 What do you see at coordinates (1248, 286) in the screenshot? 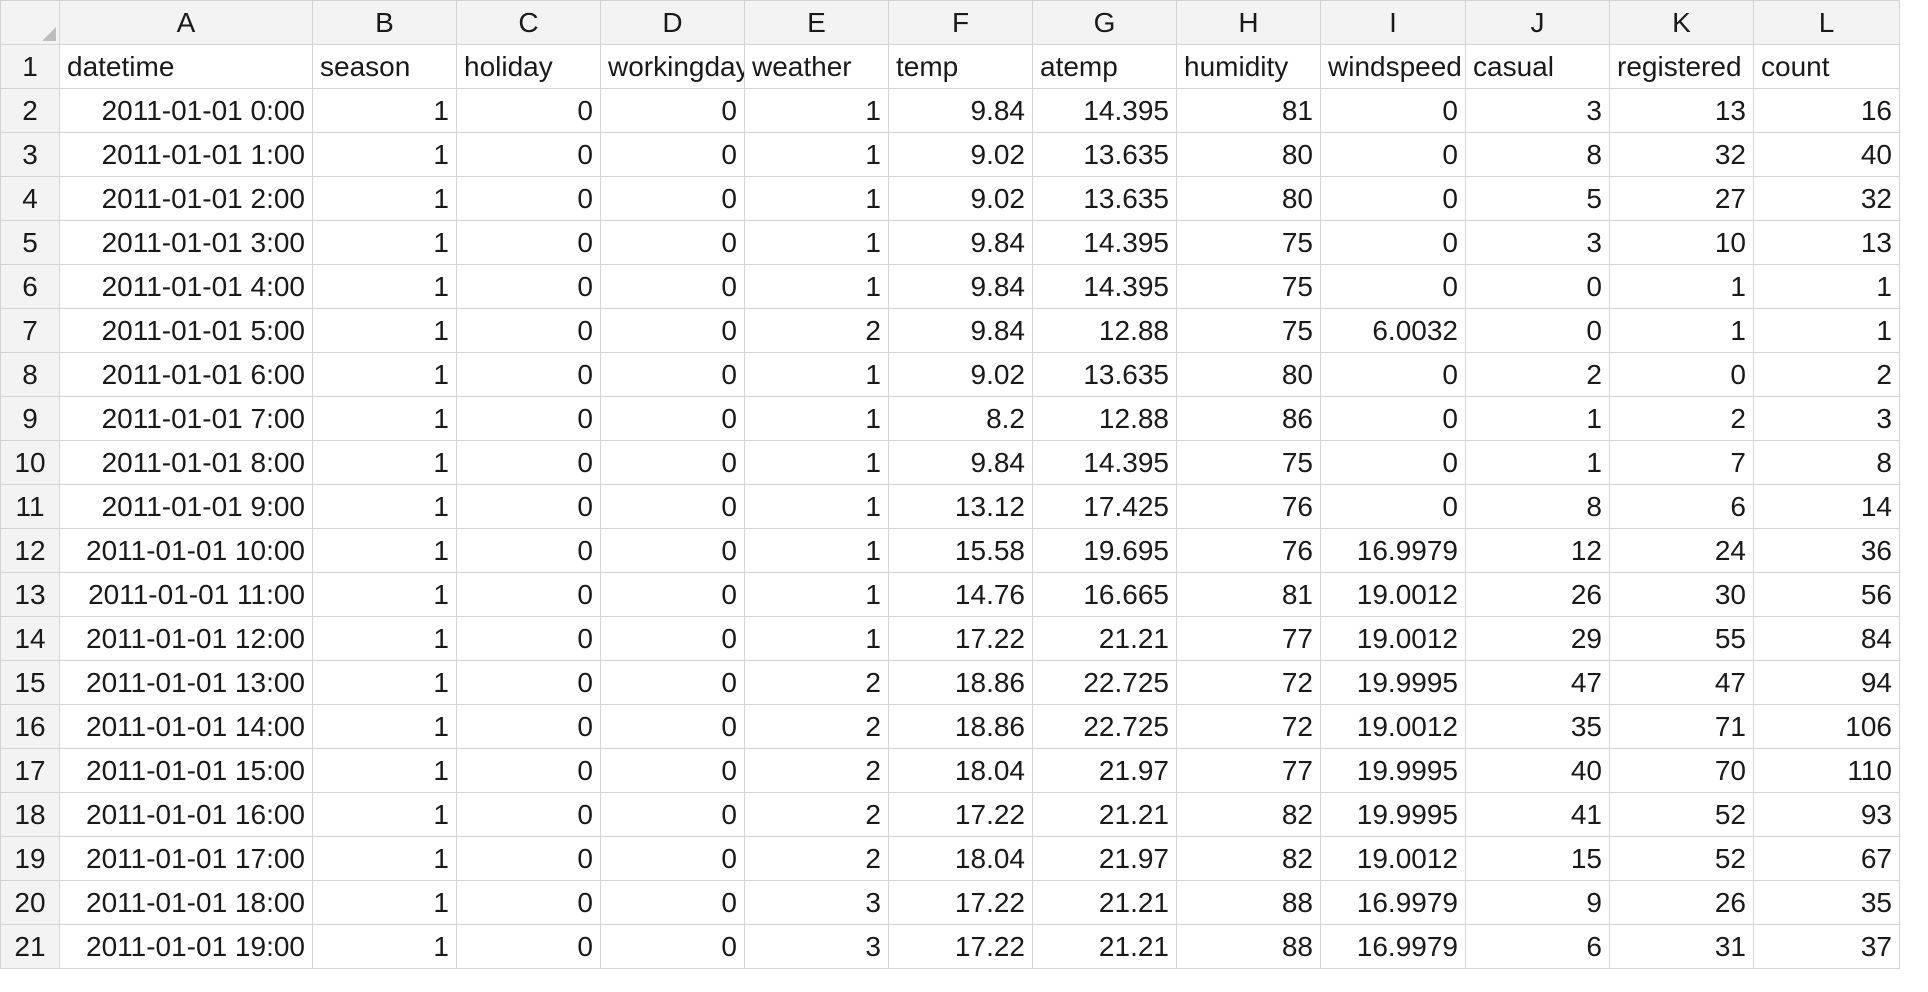
I see `cell-h: 75` at bounding box center [1248, 286].